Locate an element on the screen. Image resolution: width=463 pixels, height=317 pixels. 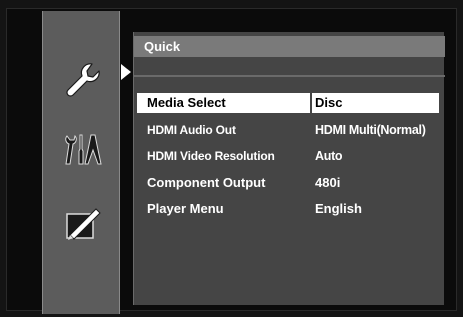
setting-row-media-select: Media Select Disc is located at coordinates (289, 106).